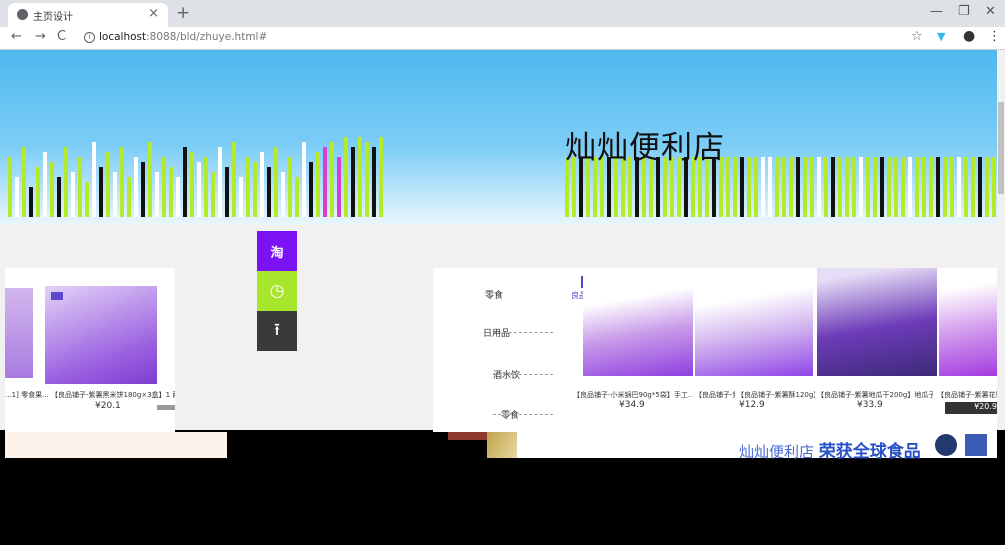  I want to click on banner-text: 灿灿便利店 荣获全球食品, so click(830, 449).